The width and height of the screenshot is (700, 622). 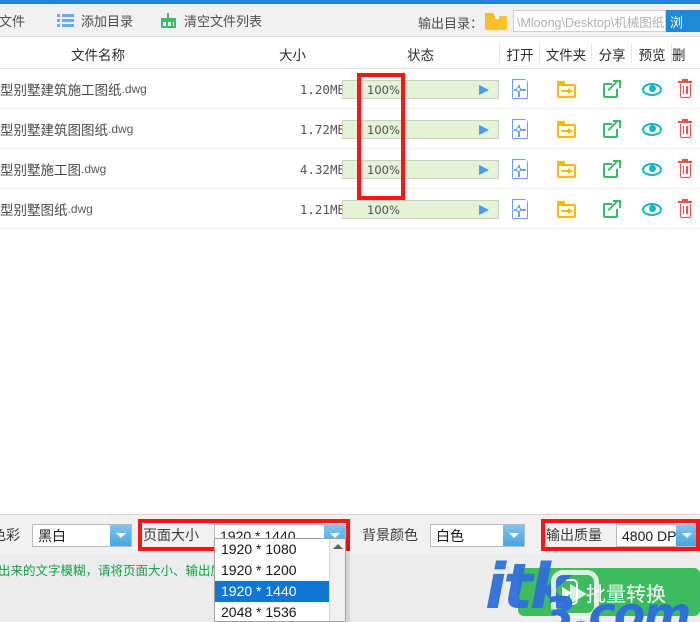 I want to click on file-name-cell: 型别墅施工图 .dwg, so click(x=53, y=169).